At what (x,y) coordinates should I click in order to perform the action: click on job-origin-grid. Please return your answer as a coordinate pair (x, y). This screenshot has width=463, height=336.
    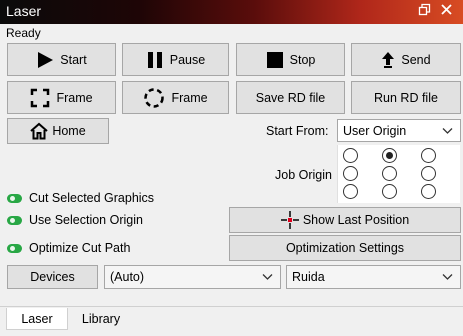
    Looking at the image, I should click on (398, 174).